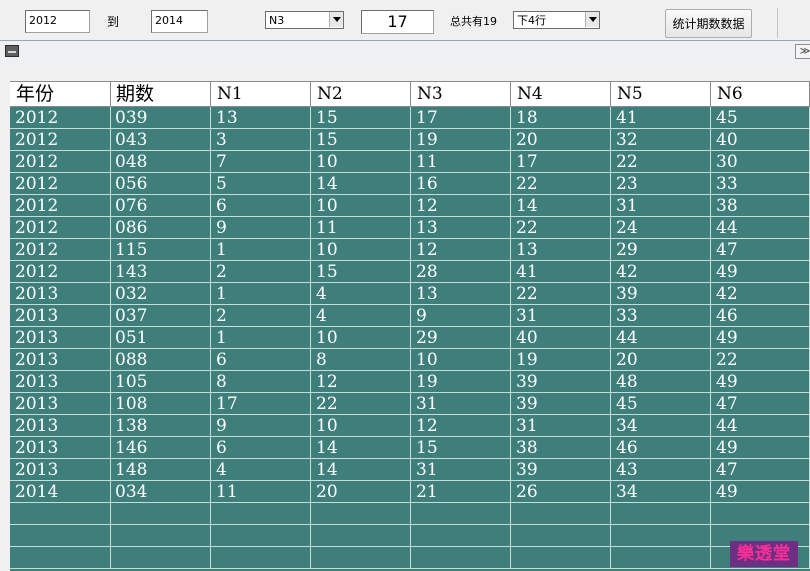 Image resolution: width=810 pixels, height=571 pixels. I want to click on column-header: N5, so click(661, 94).